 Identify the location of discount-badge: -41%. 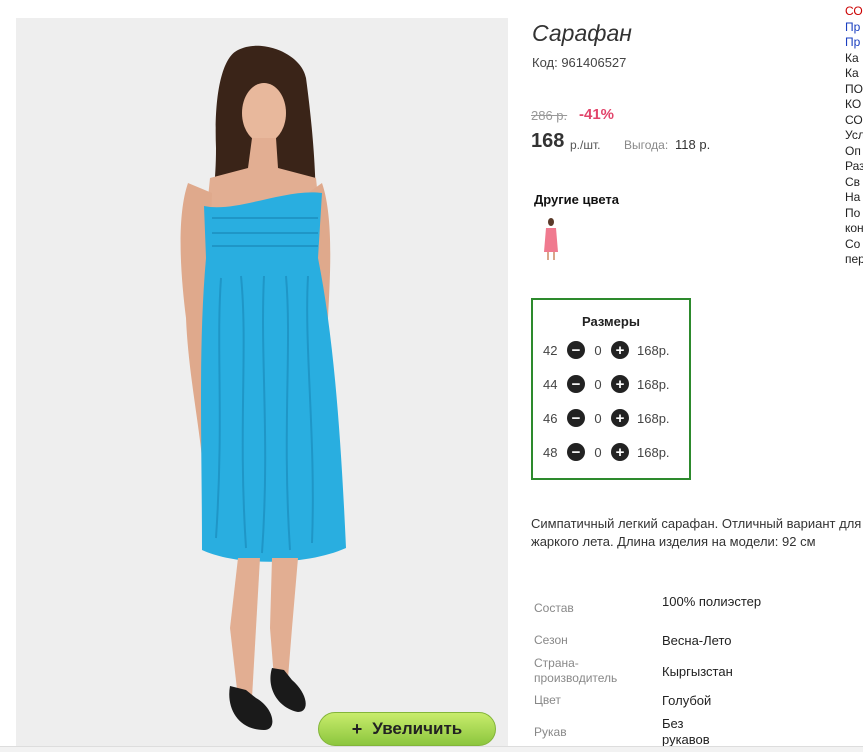
(597, 114).